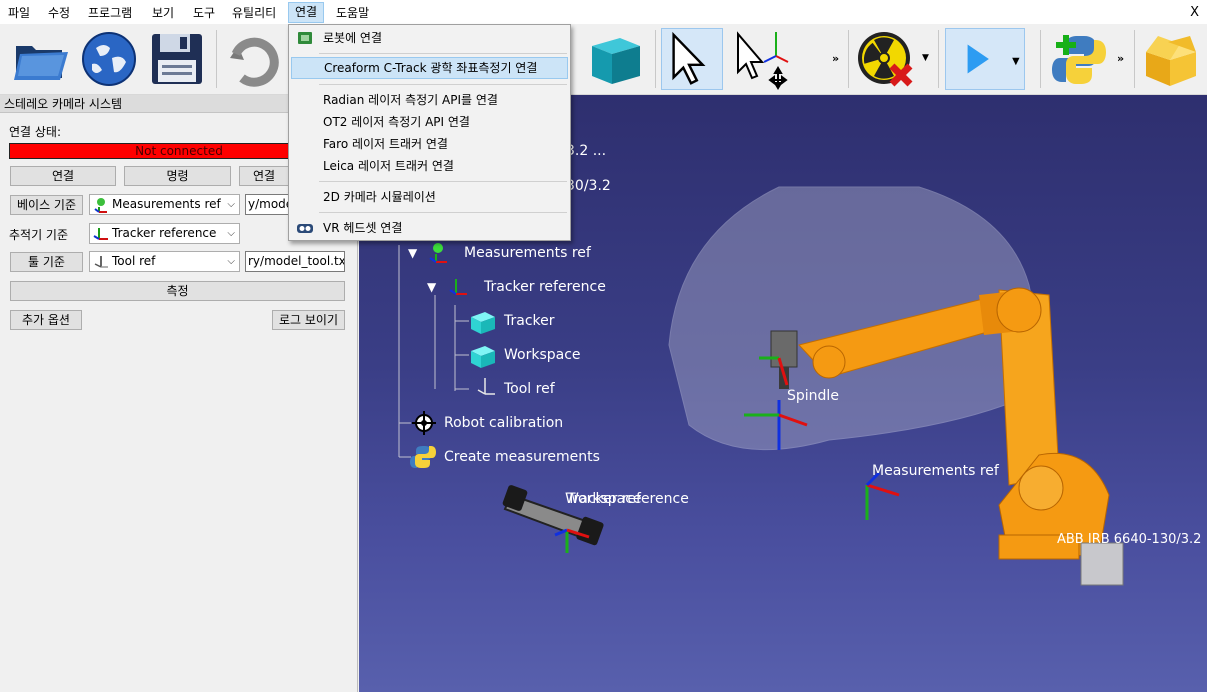 The height and width of the screenshot is (692, 1207). What do you see at coordinates (254, 13) in the screenshot?
I see `menu-utilities: 유틸리티` at bounding box center [254, 13].